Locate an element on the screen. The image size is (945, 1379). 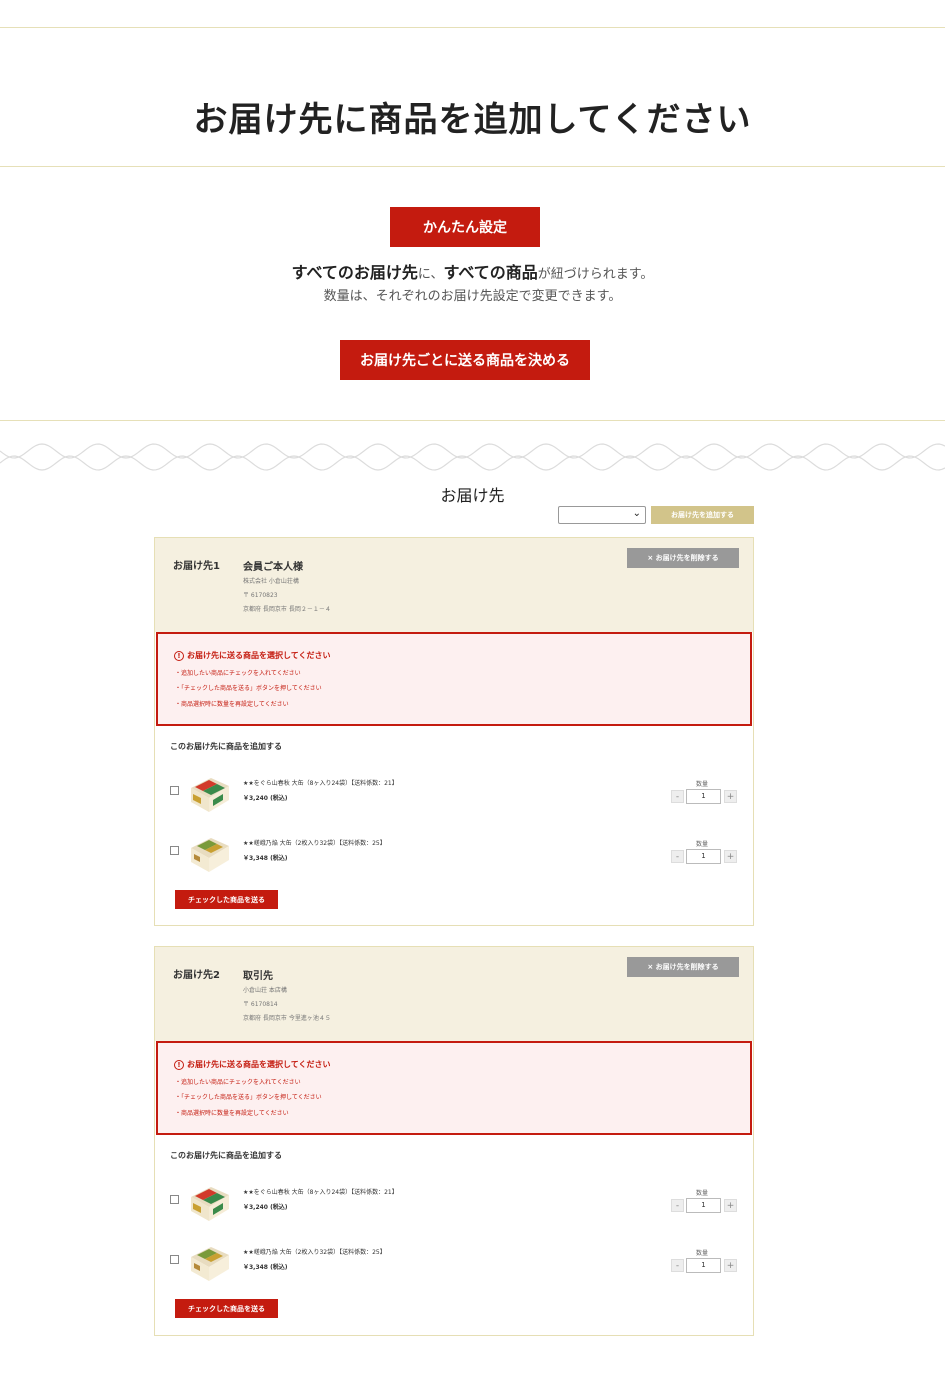
destination-zip: 〒 6170823 is located at coordinates (260, 595).